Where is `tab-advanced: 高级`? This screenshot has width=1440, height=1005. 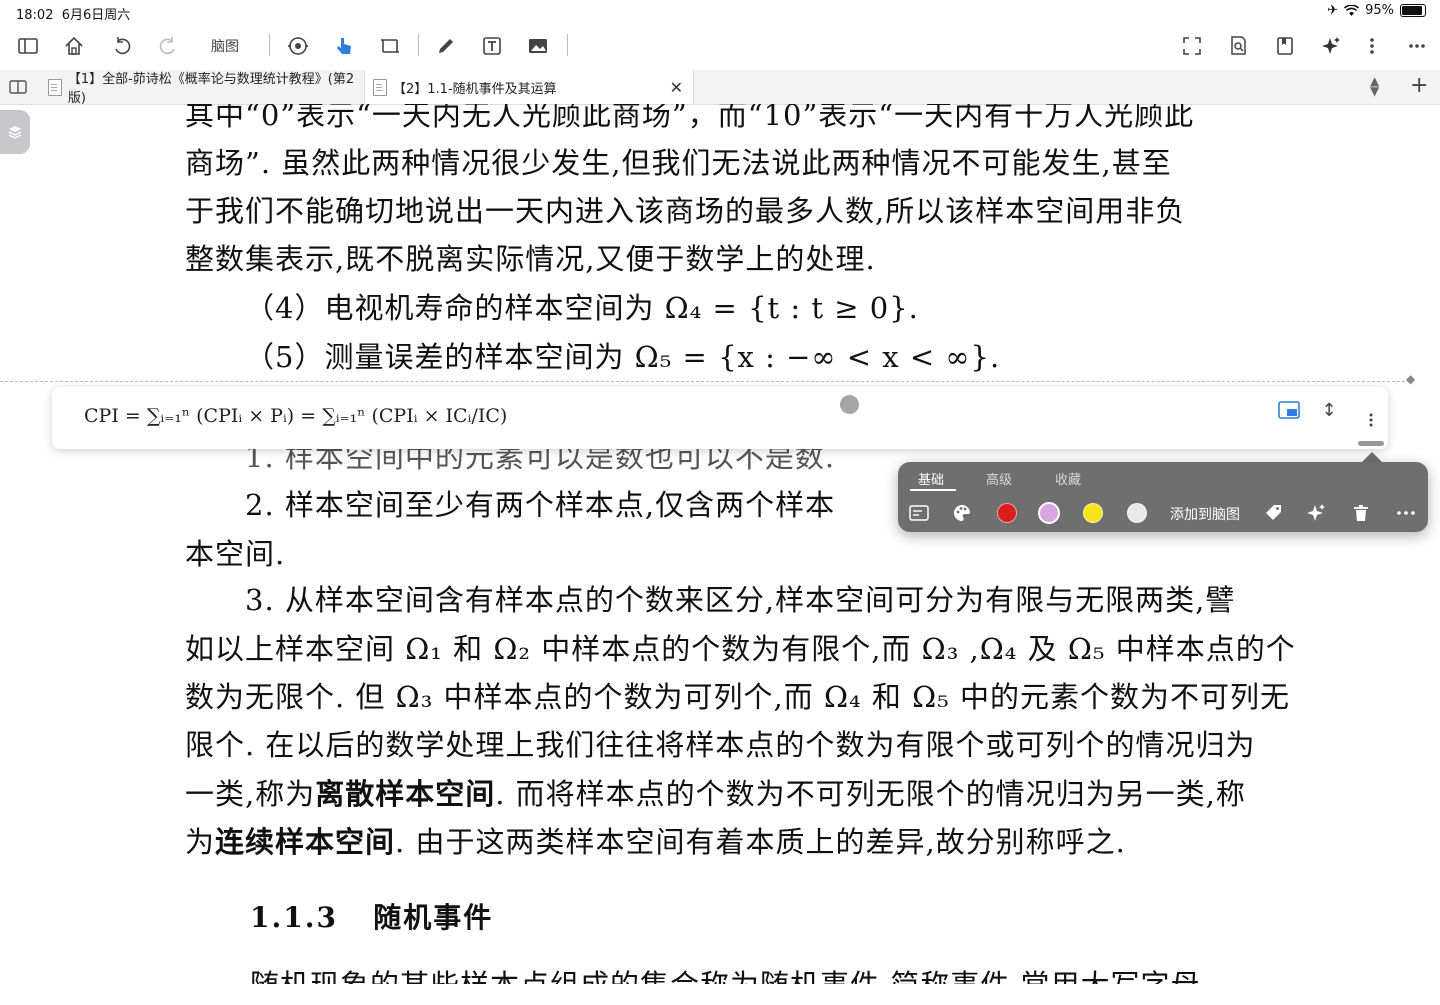
tab-advanced: 高级 is located at coordinates (999, 478).